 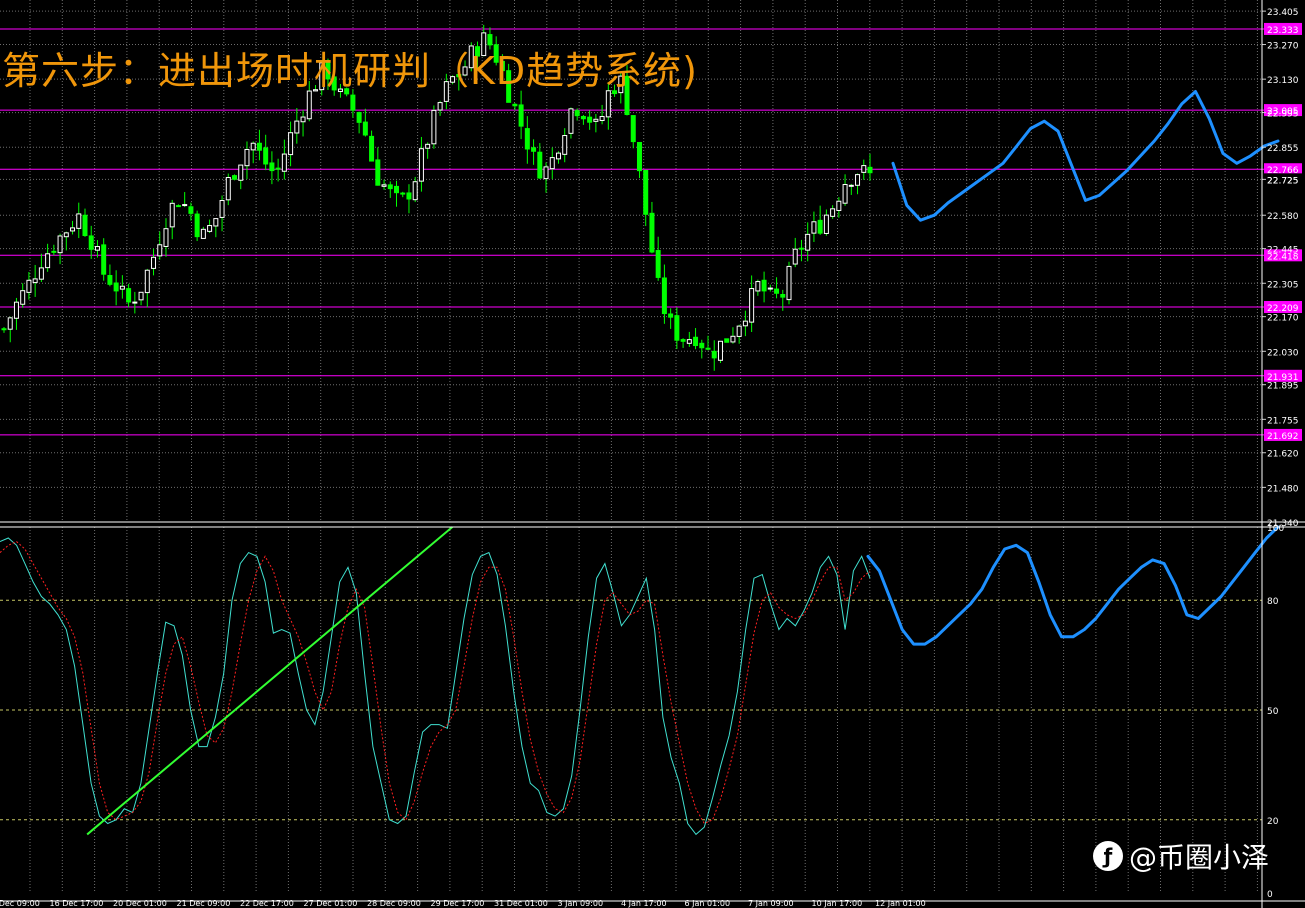 What do you see at coordinates (1283, 309) in the screenshot?
I see `level-label: 22.209` at bounding box center [1283, 309].